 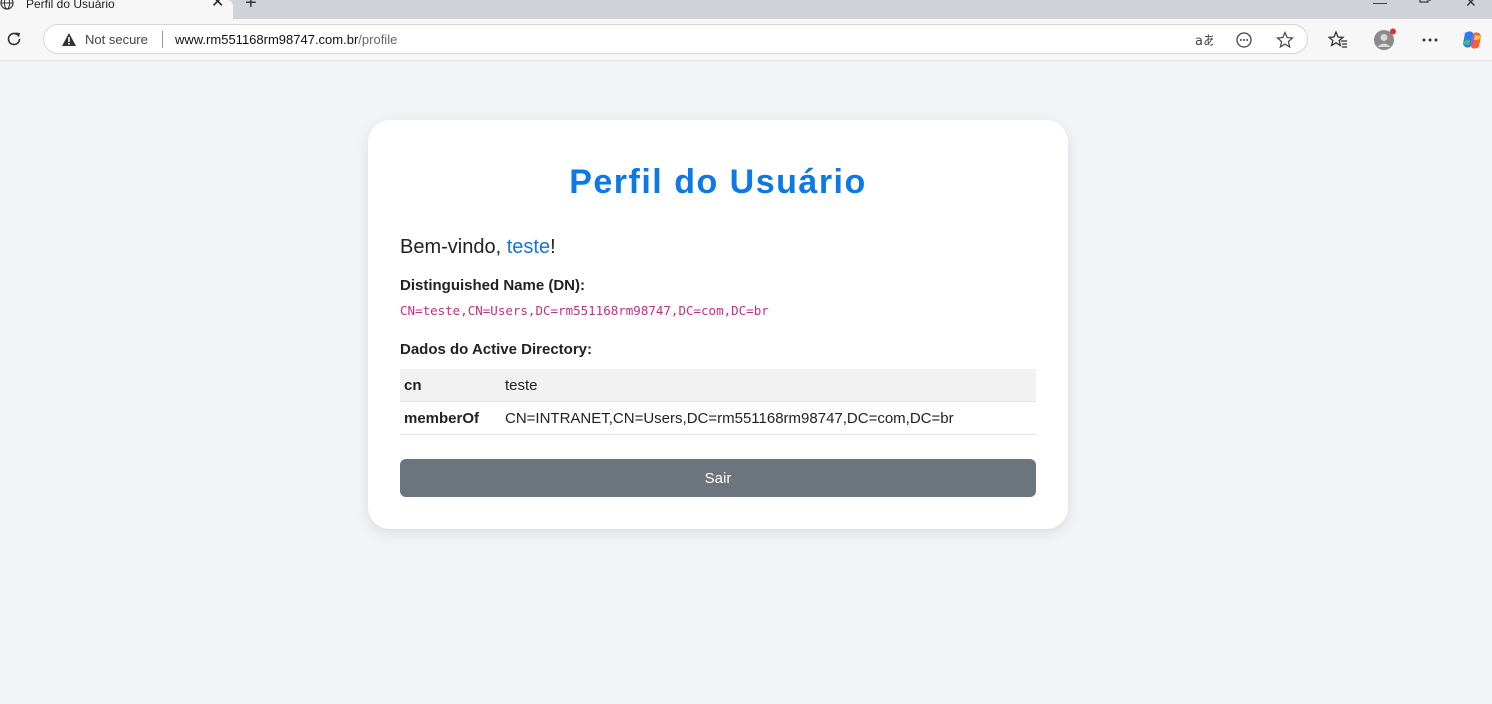 What do you see at coordinates (493, 285) in the screenshot?
I see `dn-label: Distinguished Name (DN):` at bounding box center [493, 285].